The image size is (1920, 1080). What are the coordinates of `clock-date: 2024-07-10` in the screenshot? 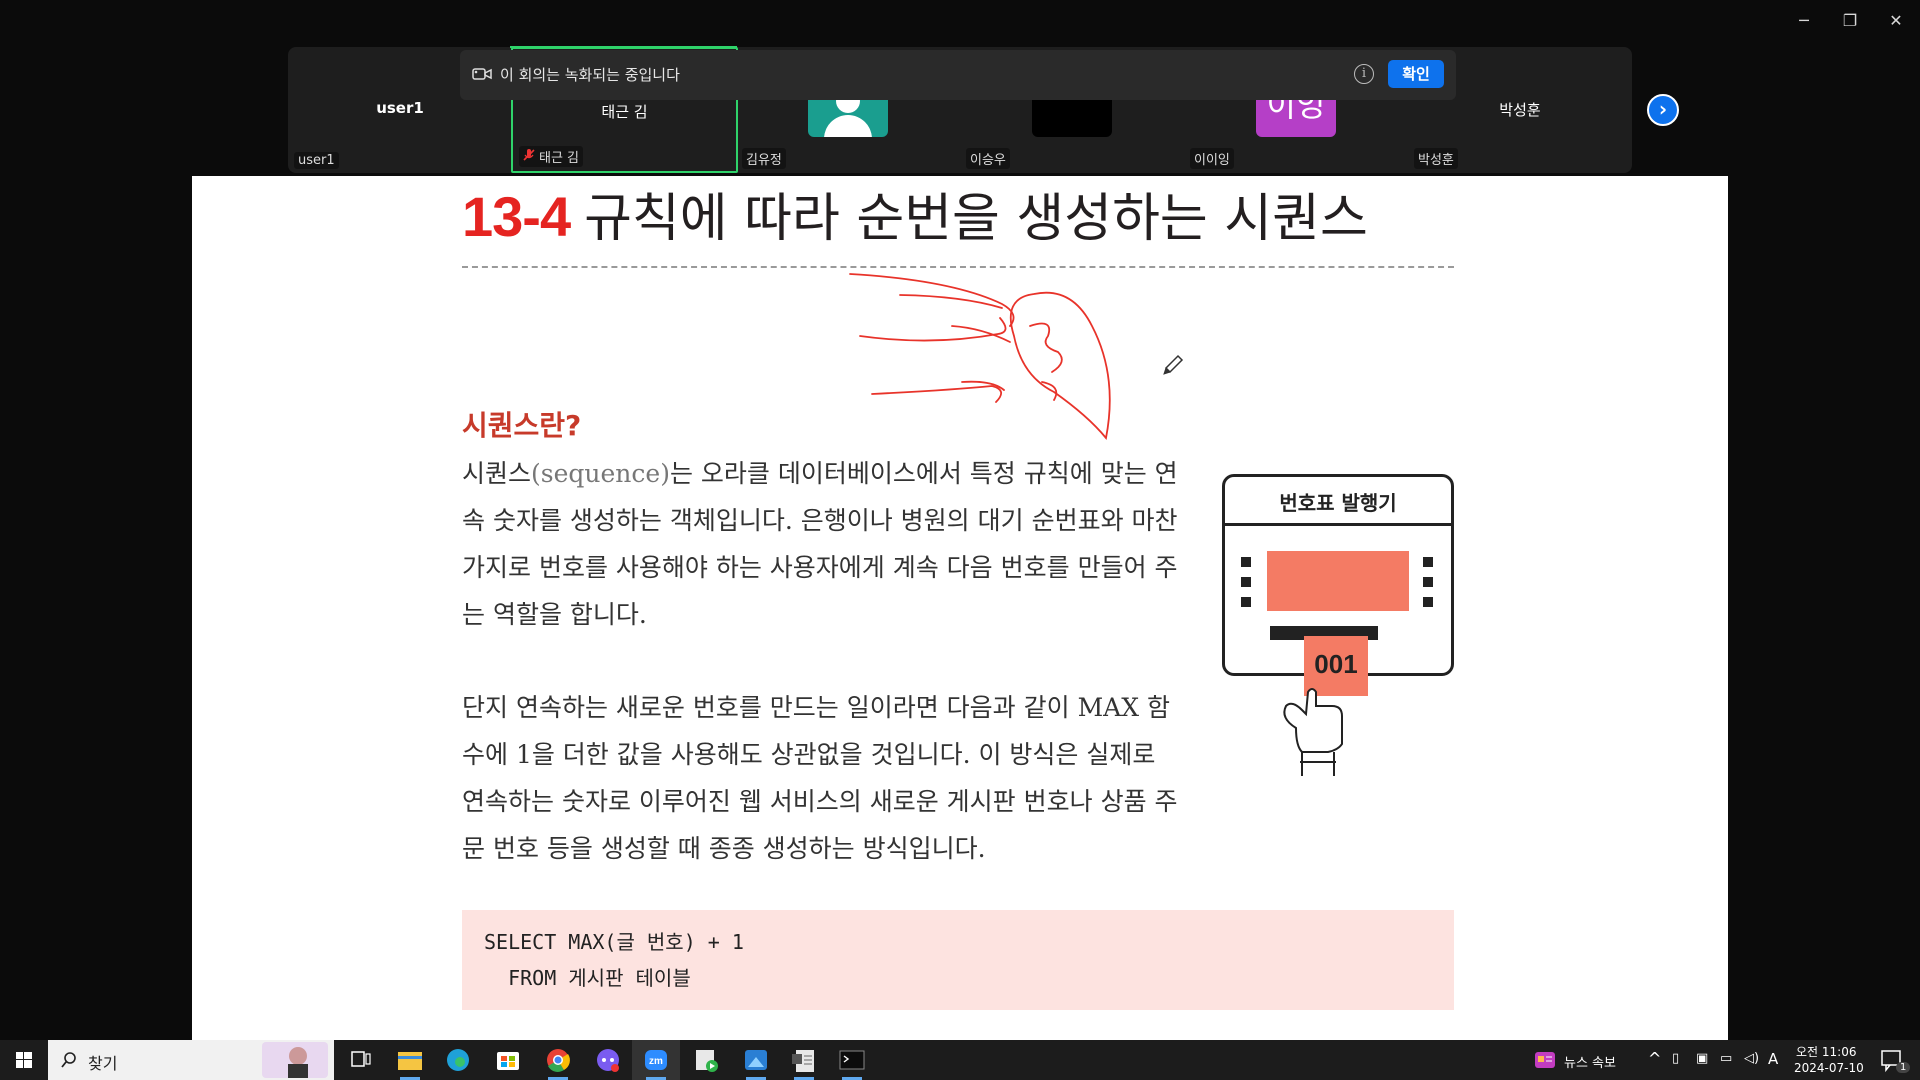 It's located at (1829, 1068).